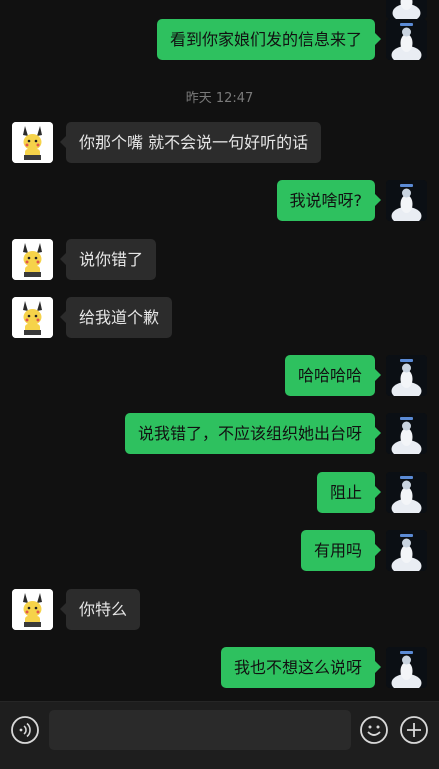  I want to click on message-row, so click(219, 10).